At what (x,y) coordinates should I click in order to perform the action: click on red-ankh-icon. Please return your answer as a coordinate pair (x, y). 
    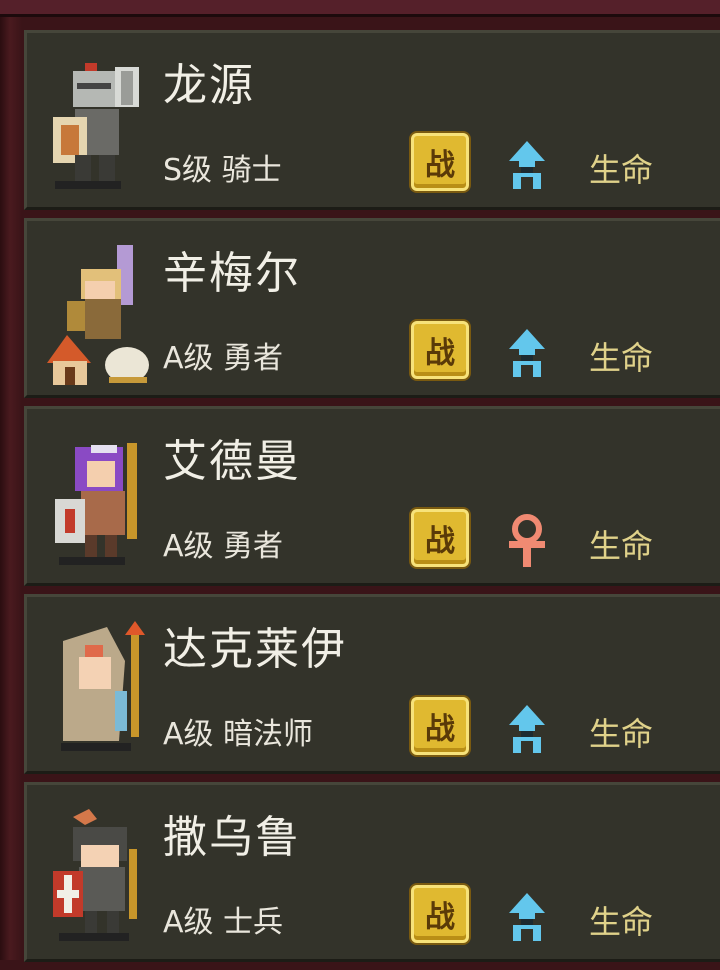
    Looking at the image, I should click on (527, 540).